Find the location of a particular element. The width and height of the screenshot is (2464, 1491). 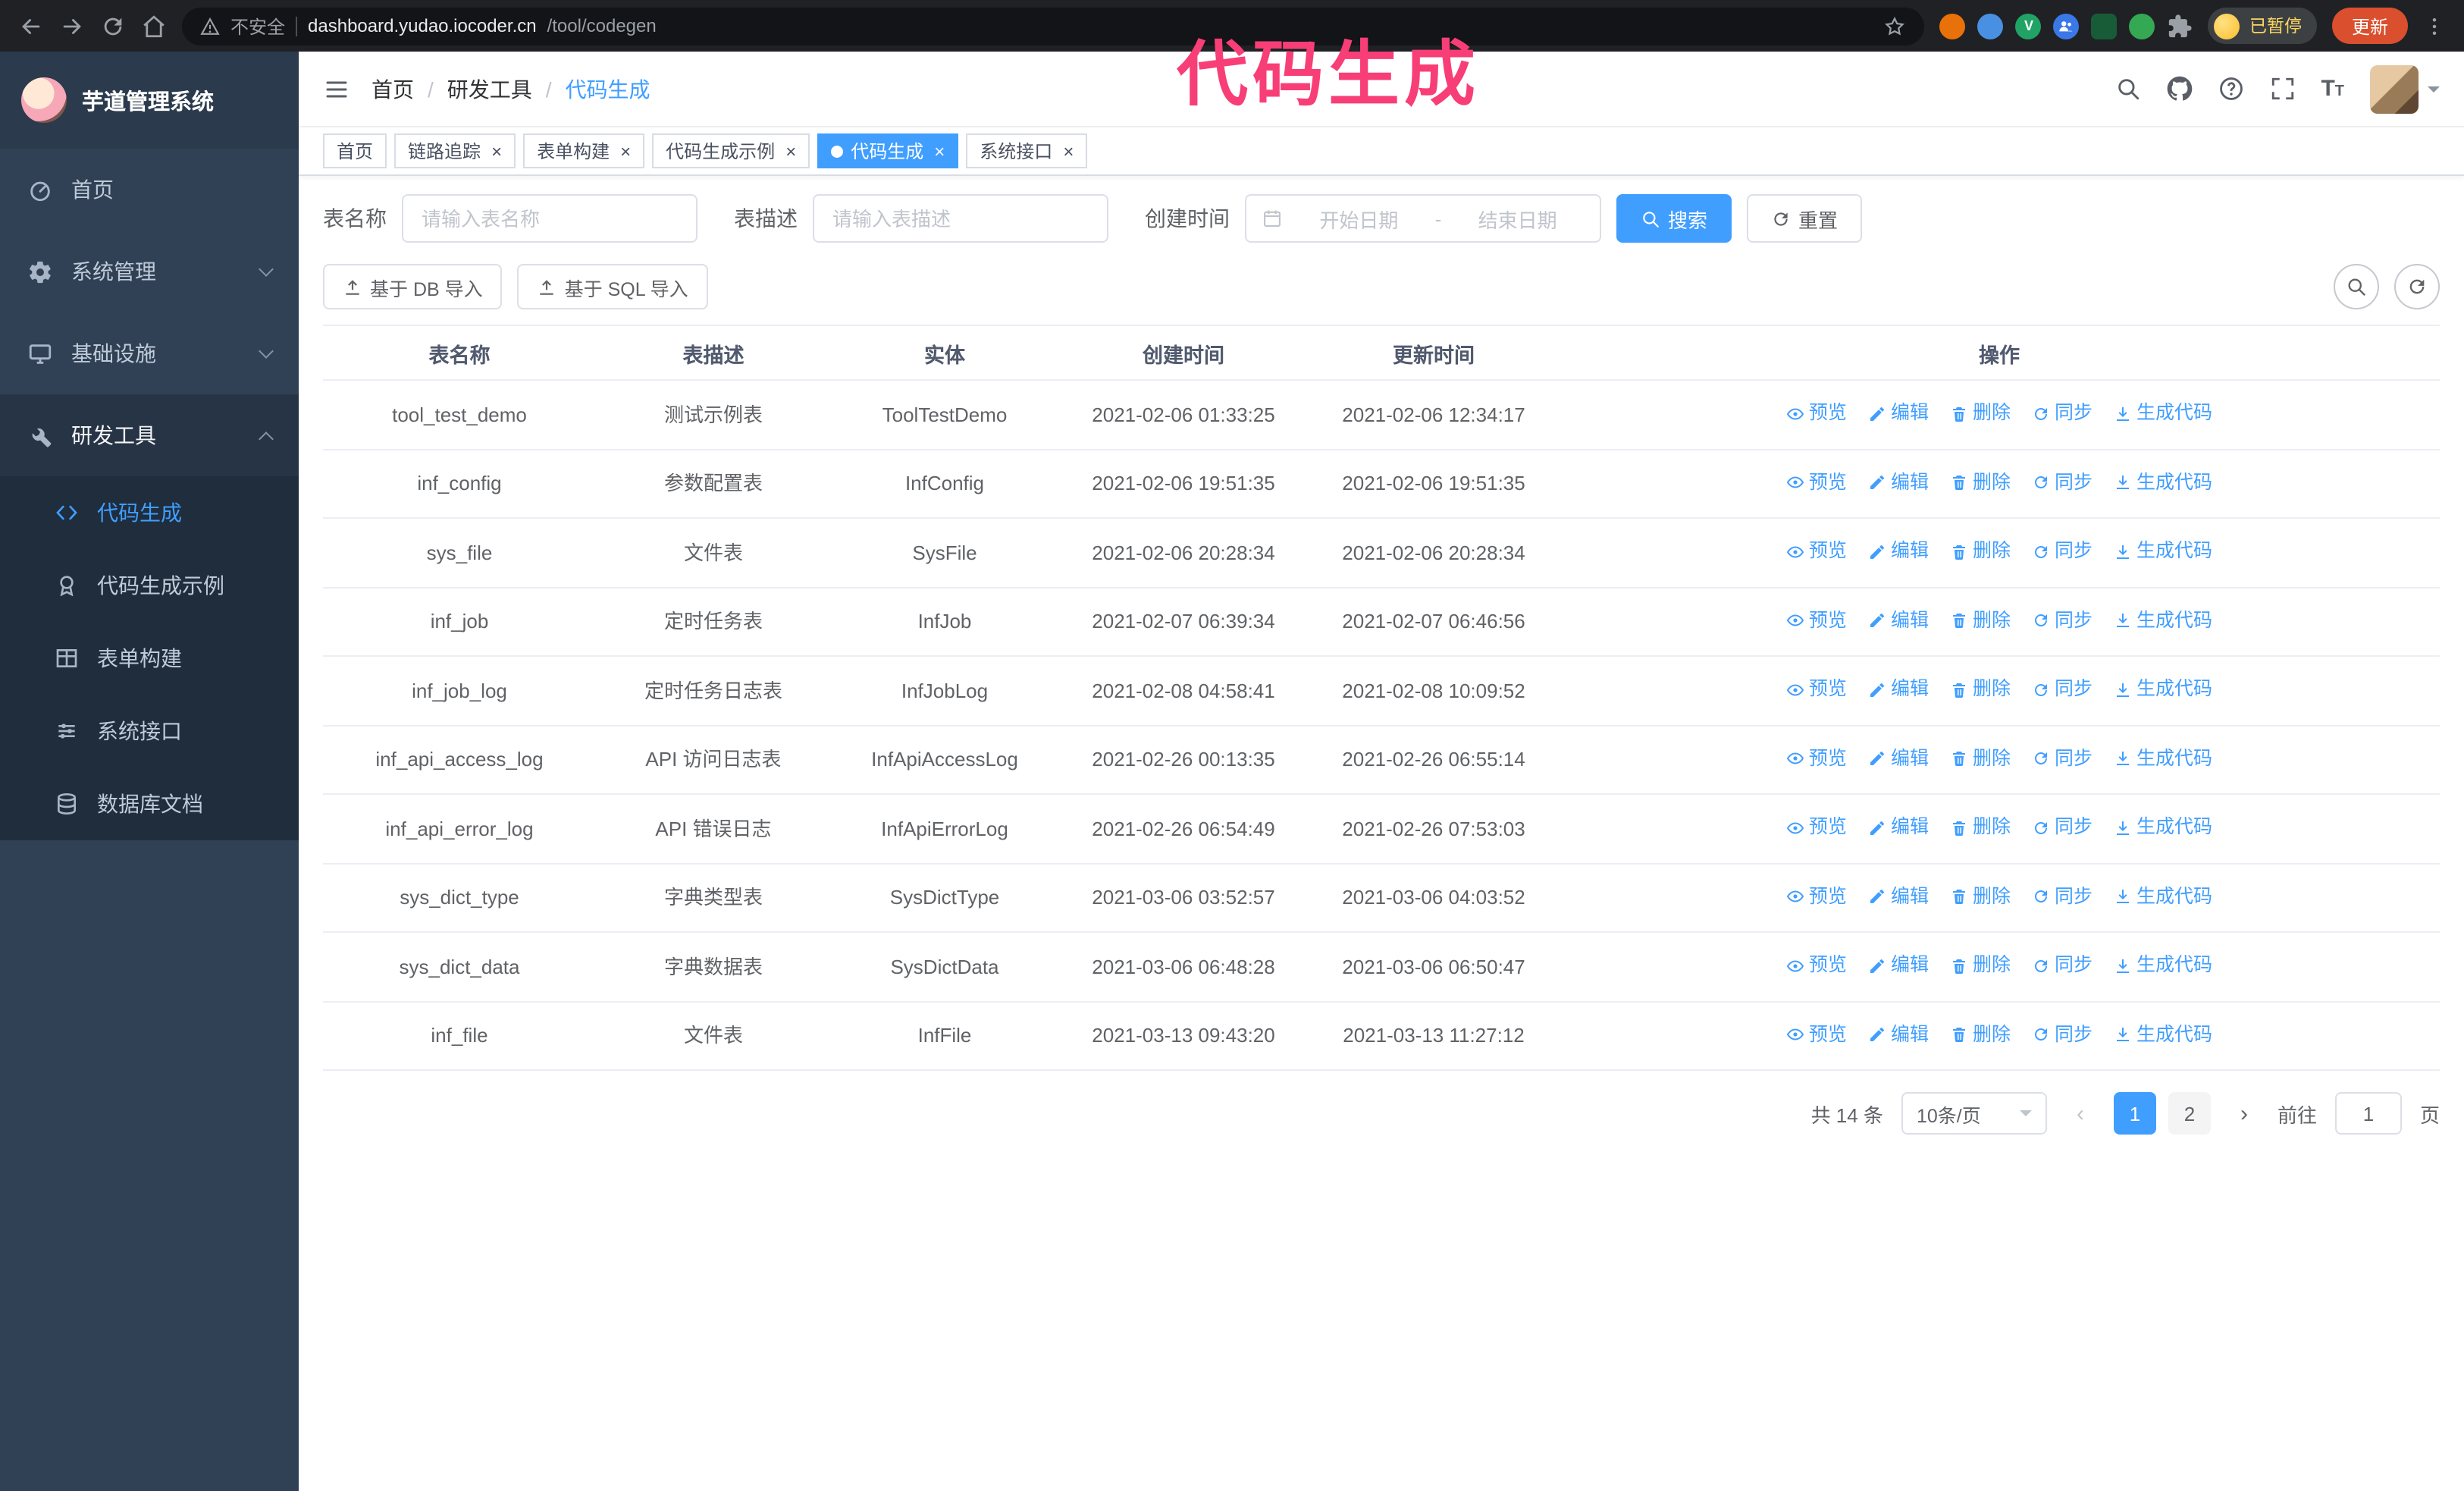

extensions-puzzle-icon is located at coordinates (2180, 26).